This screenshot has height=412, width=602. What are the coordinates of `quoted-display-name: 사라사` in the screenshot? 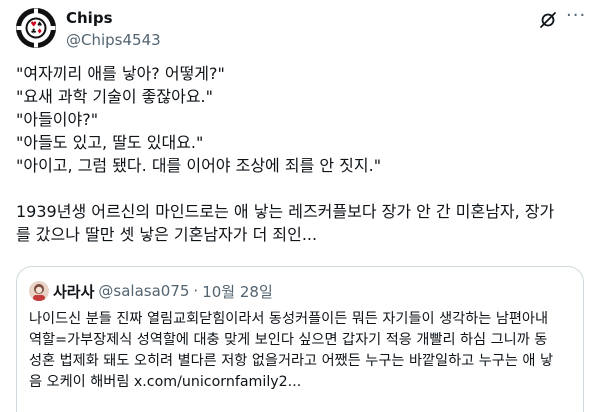 It's located at (74, 291).